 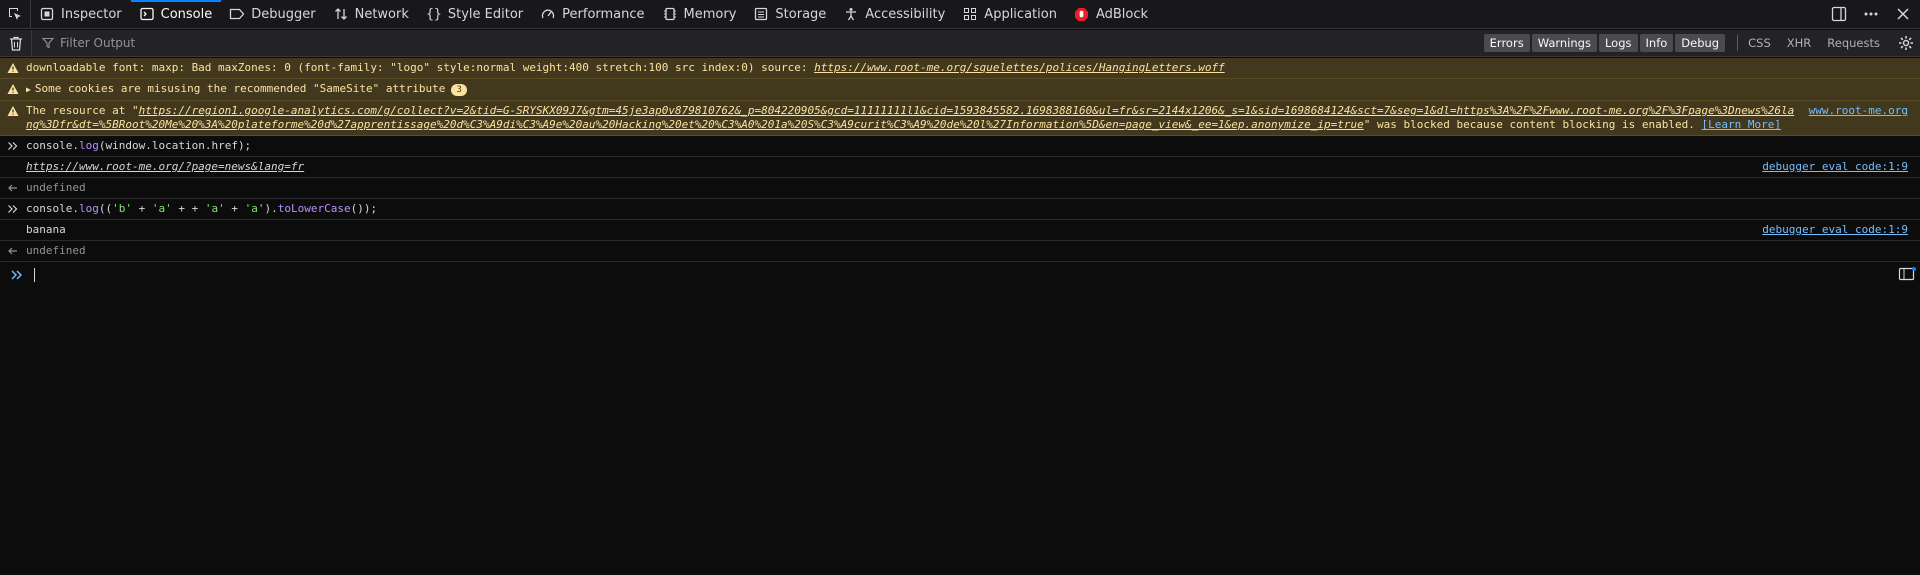 What do you see at coordinates (960, 230) in the screenshot?
I see `console-log-message: banana debugger eval code:1:9` at bounding box center [960, 230].